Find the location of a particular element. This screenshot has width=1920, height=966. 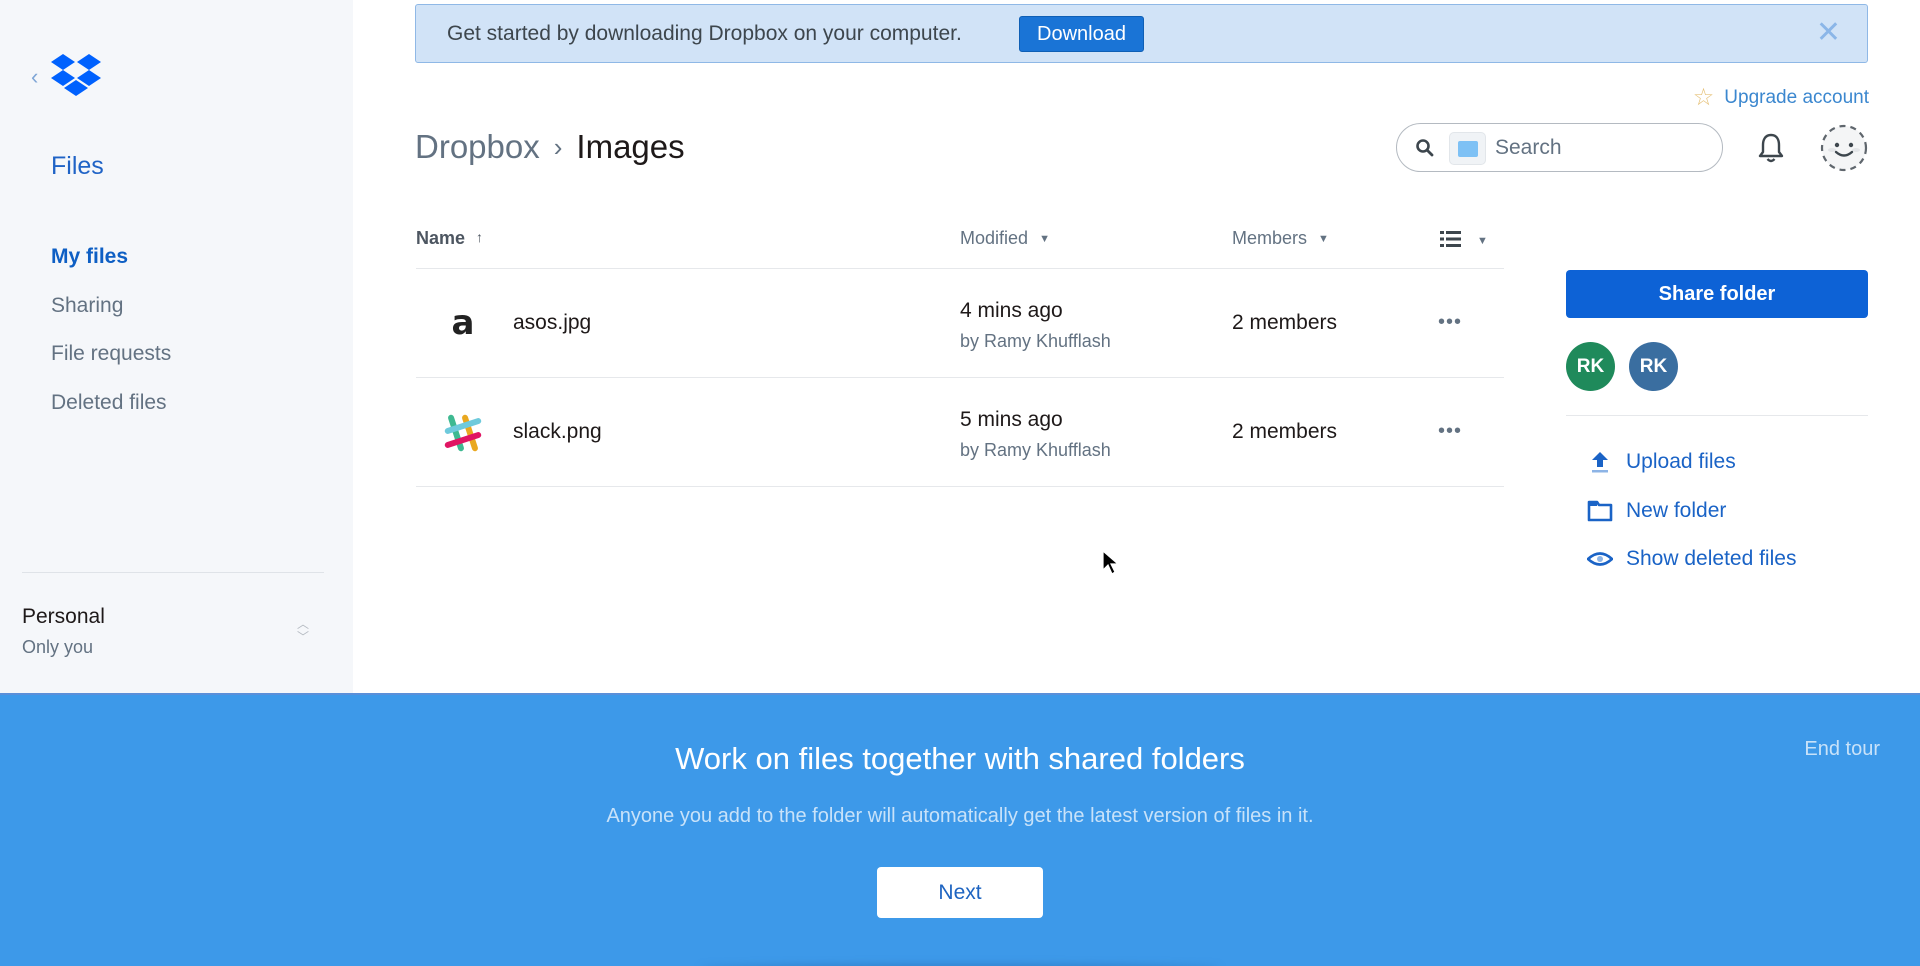

column-modified: Modified ▼ is located at coordinates (1005, 238).